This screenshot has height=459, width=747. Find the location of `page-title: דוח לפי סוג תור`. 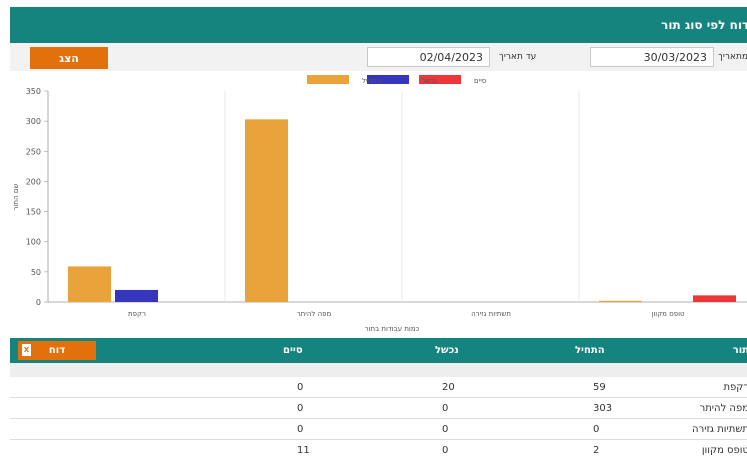

page-title: דוח לפי סוג תור is located at coordinates (704, 25).